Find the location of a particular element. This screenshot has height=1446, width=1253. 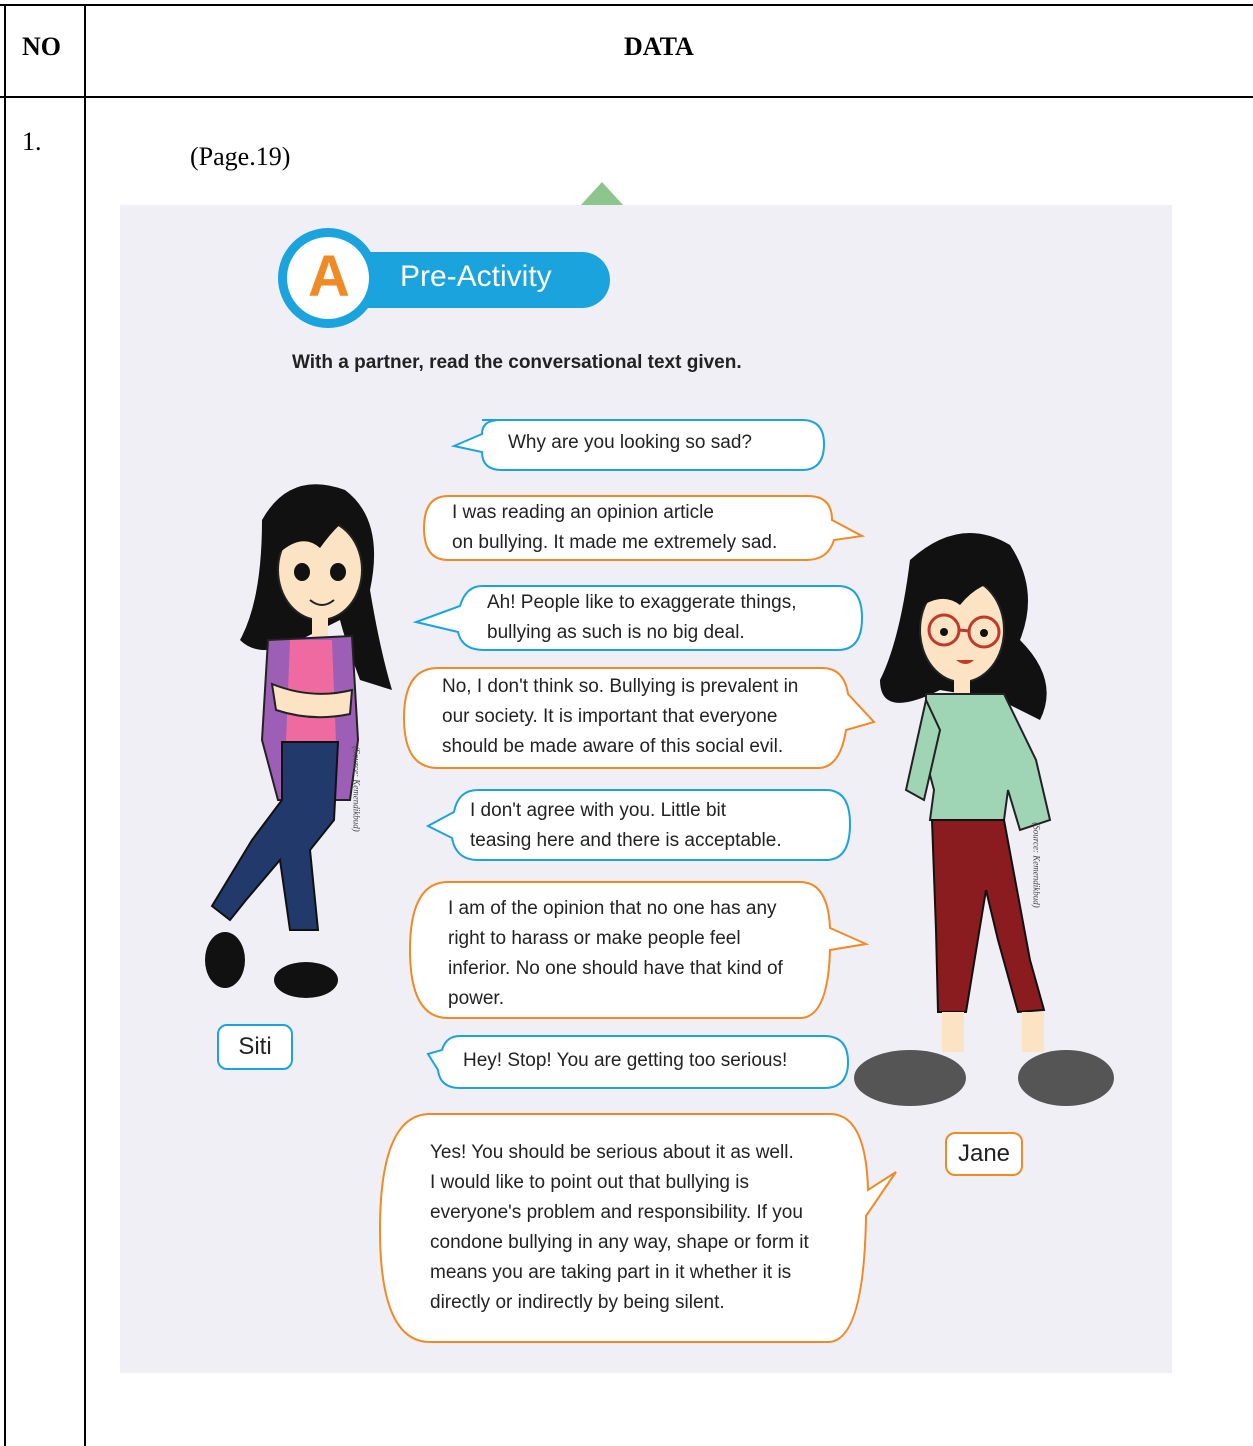

bubble-line: Ah! People like to exaggerate things, is located at coordinates (642, 602).